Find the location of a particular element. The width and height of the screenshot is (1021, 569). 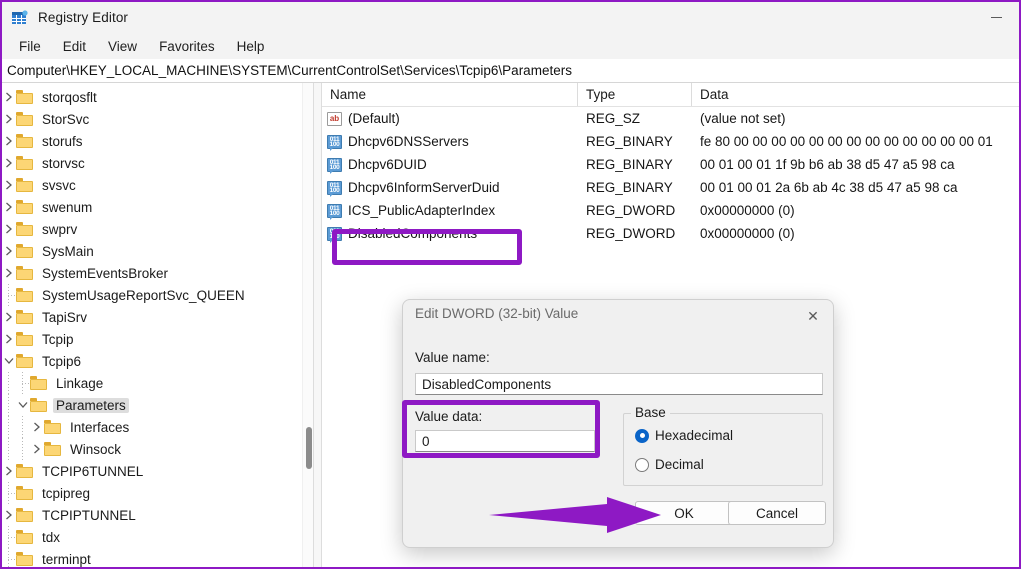

value-name-label: Value name: is located at coordinates (452, 357).